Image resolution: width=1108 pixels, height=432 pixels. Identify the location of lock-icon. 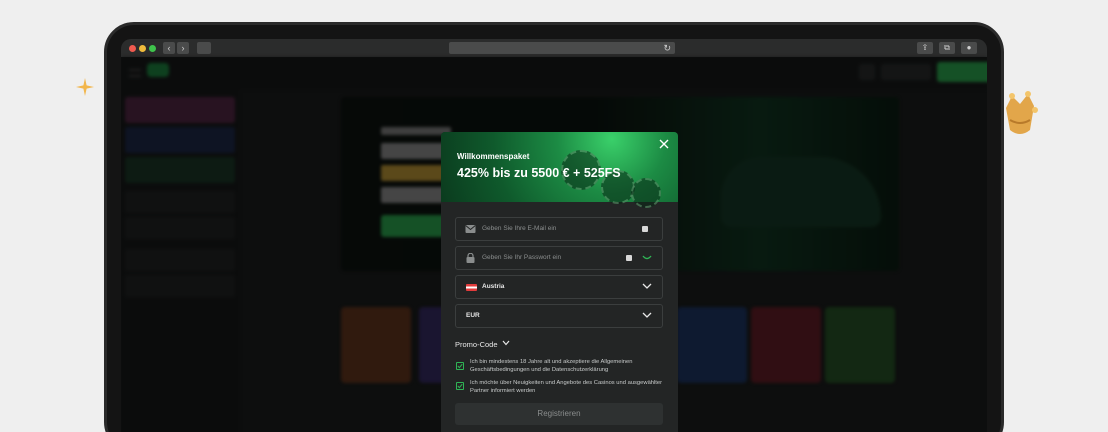
(470, 258).